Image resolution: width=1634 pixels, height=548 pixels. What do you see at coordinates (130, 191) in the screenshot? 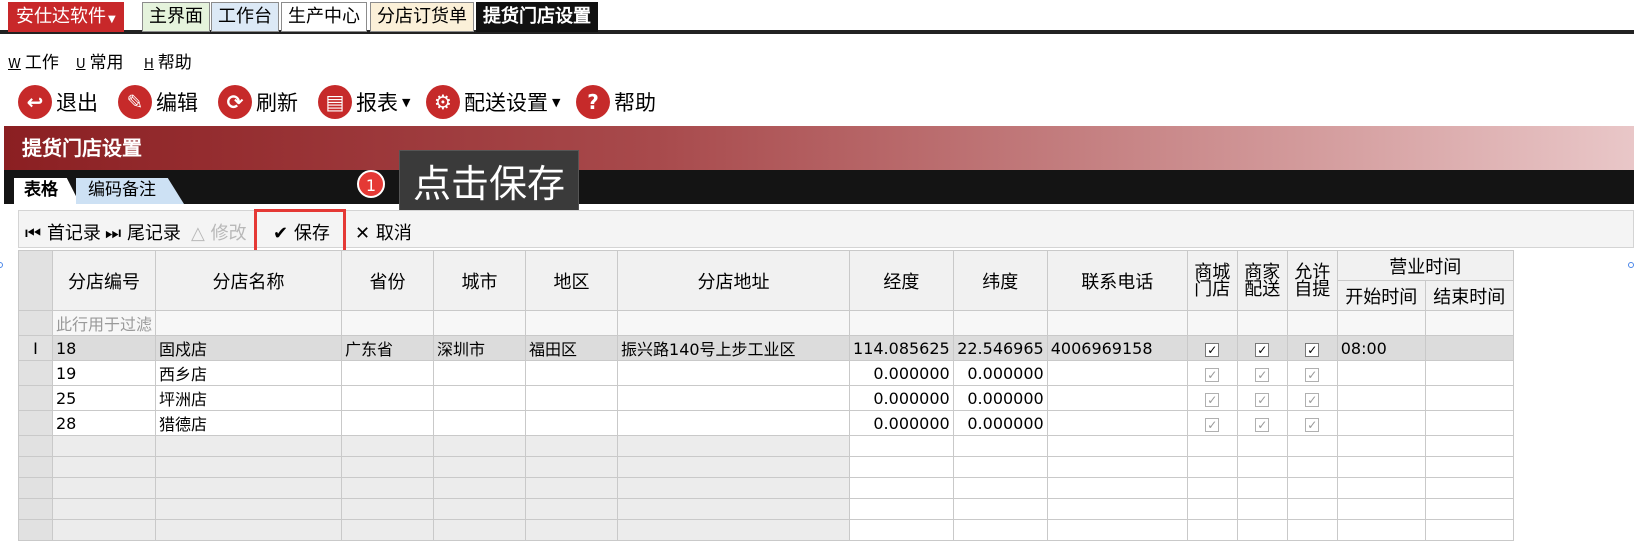
I see `tab-code-note: 编码备注` at bounding box center [130, 191].